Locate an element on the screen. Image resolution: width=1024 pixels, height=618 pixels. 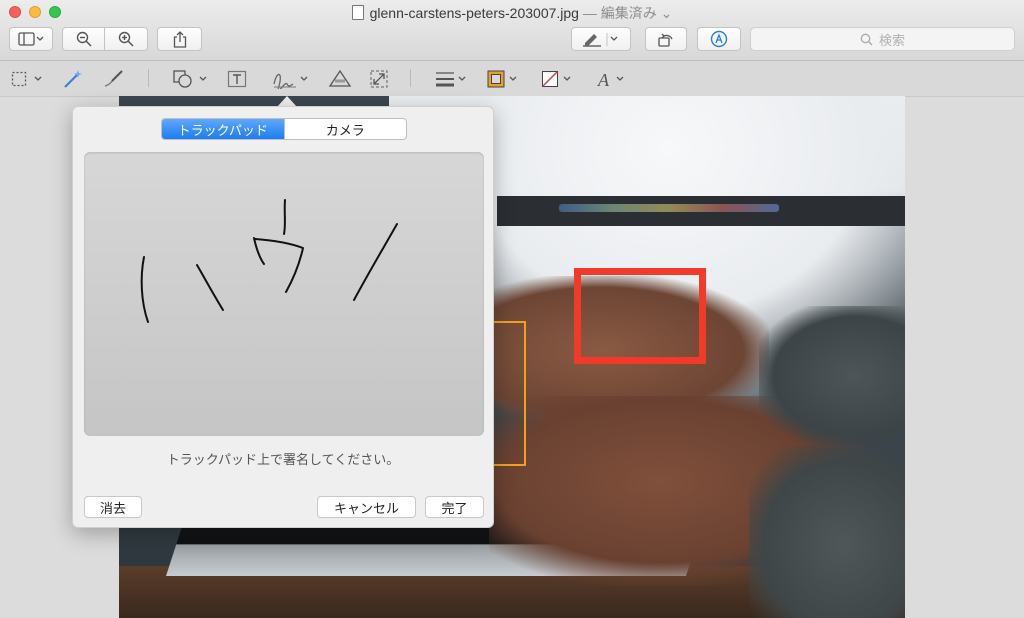
text-icon is located at coordinates (237, 79).